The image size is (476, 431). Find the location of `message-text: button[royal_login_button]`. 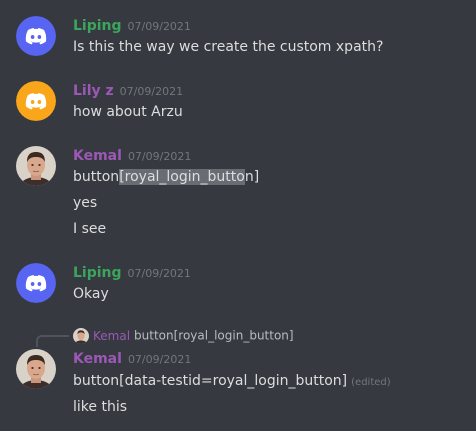

message-text: button[royal_login_button] is located at coordinates (166, 177).